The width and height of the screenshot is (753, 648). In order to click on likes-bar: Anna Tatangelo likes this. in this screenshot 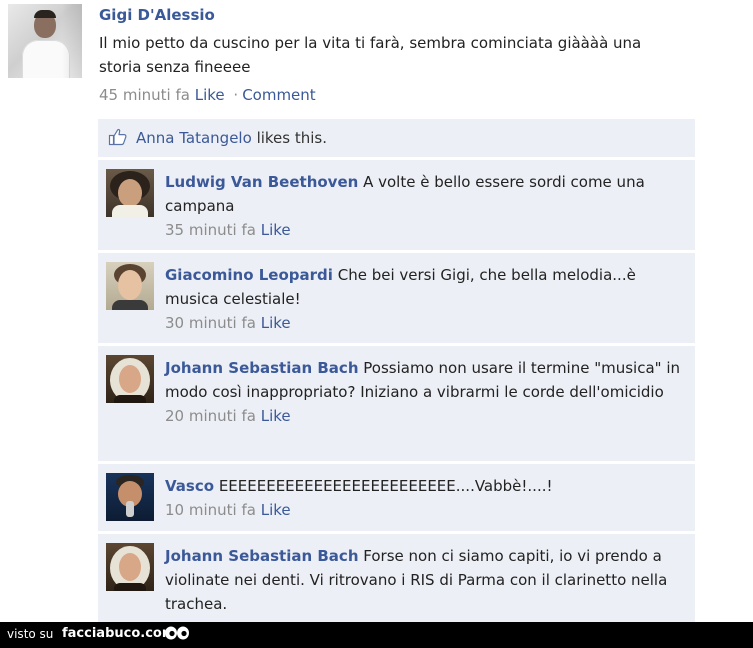, I will do `click(396, 138)`.